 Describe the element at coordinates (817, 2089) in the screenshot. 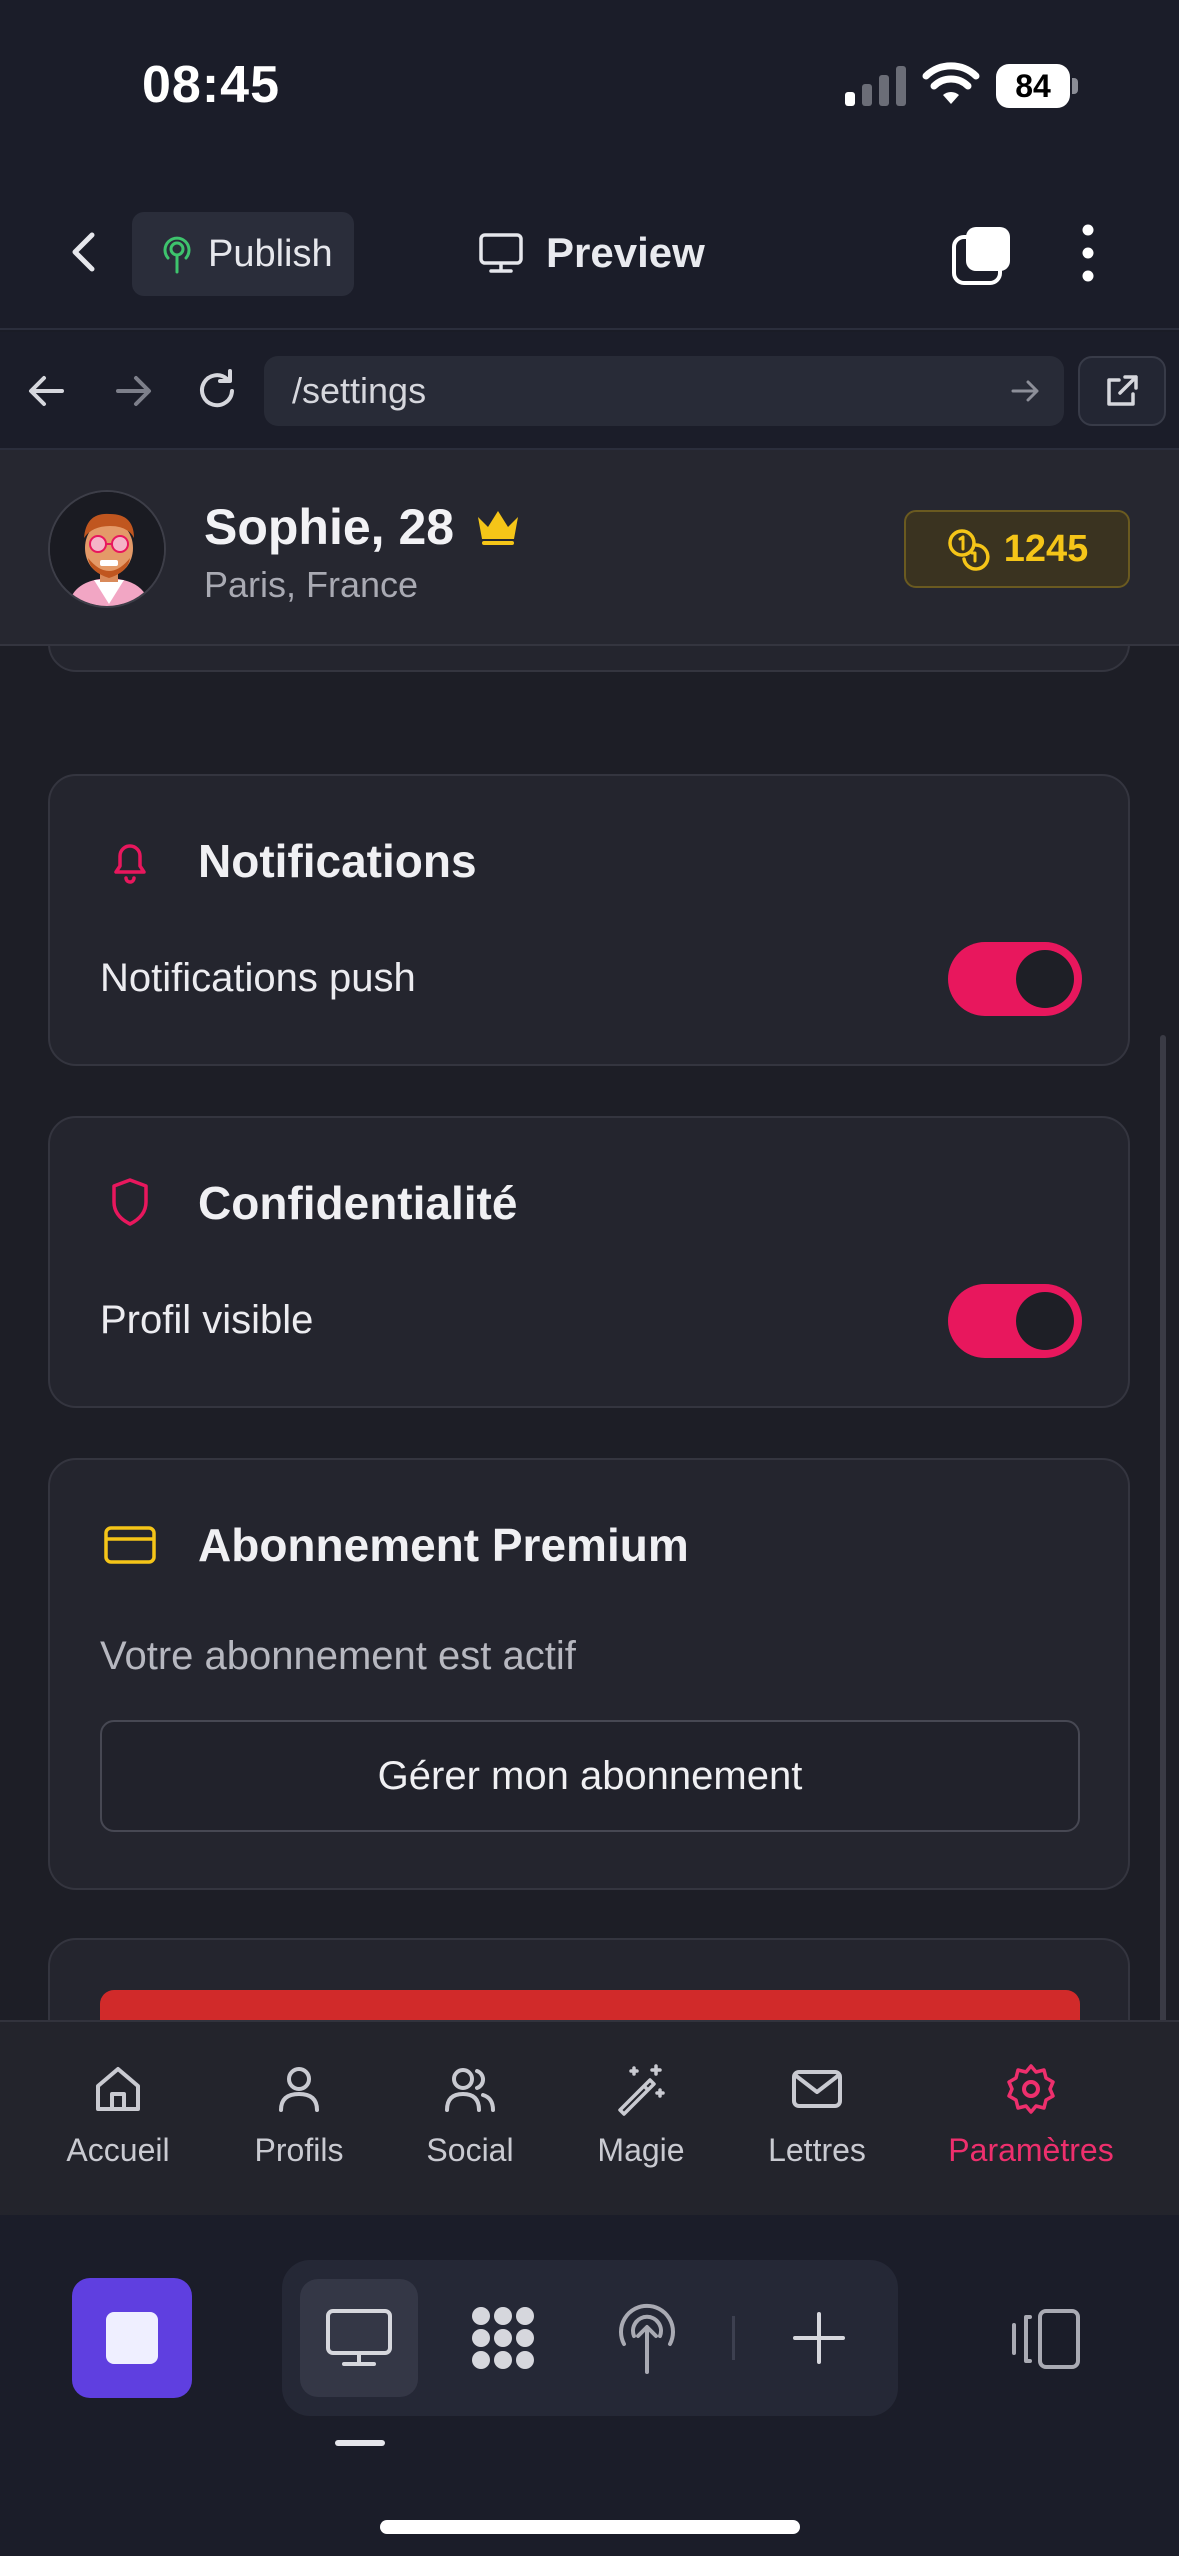

I see `mail-icon` at that location.